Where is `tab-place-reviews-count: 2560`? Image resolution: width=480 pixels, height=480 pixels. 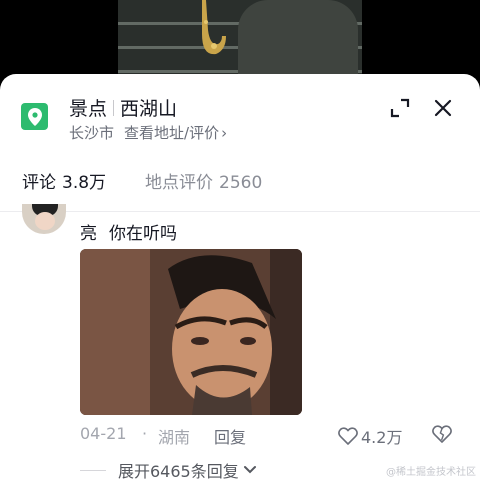
tab-place-reviews-count: 2560 is located at coordinates (241, 183).